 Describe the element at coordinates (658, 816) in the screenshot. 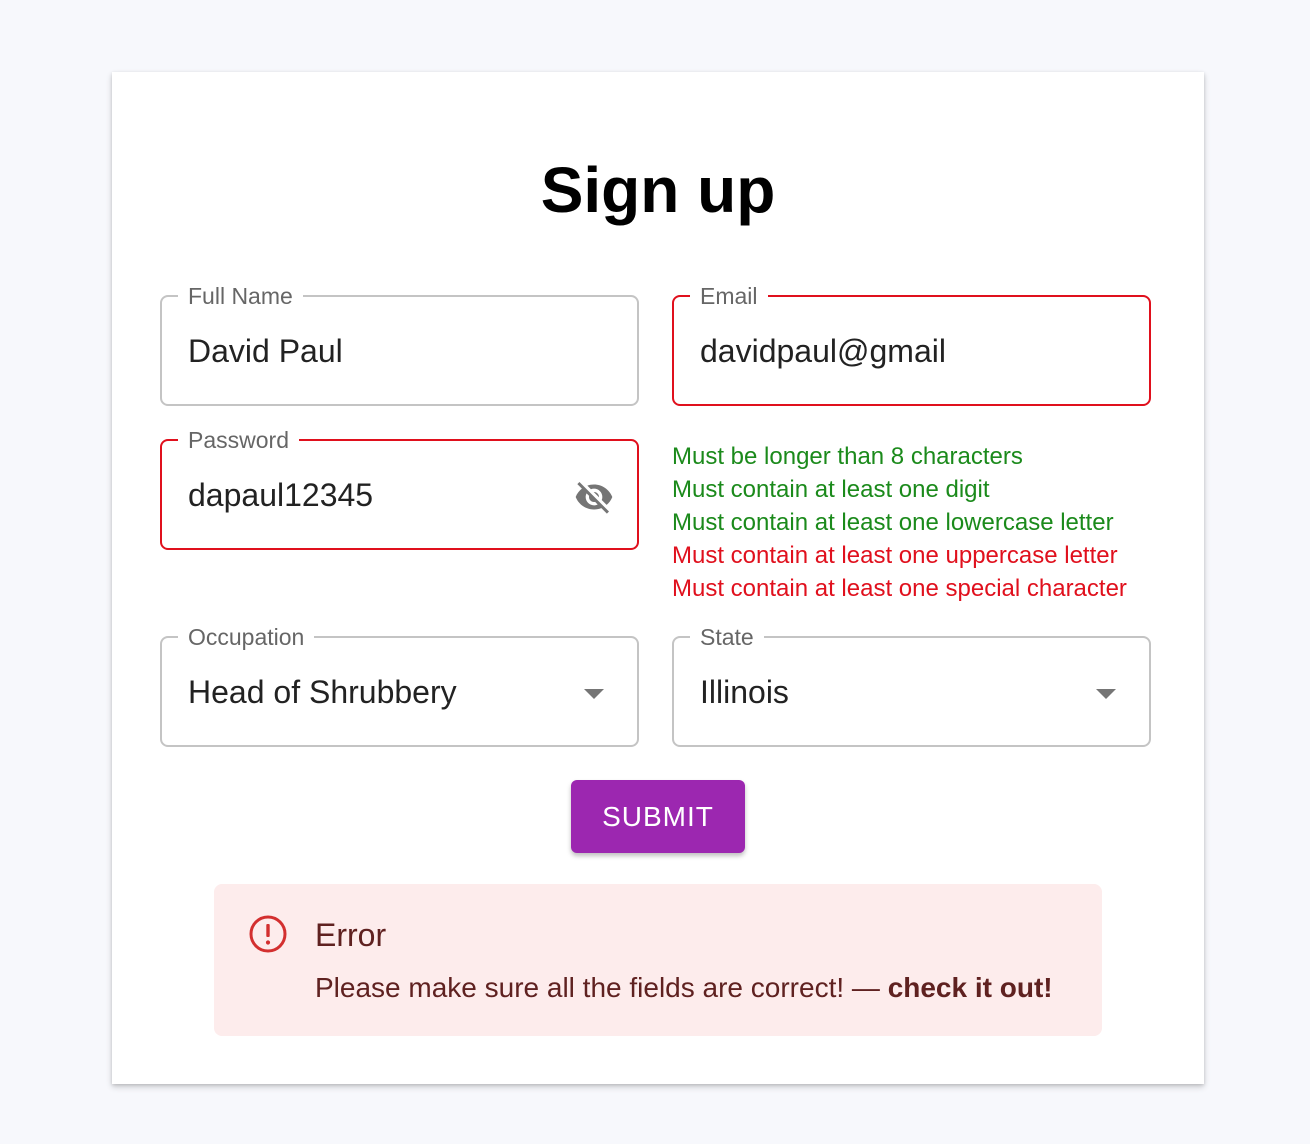

I see `submit-button: SUBMIT` at that location.